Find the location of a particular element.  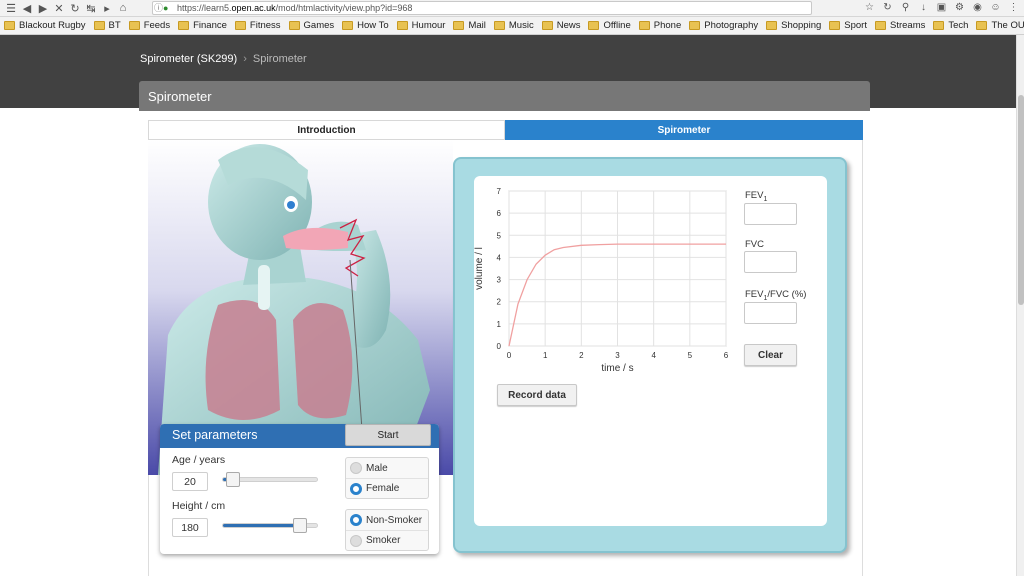

y-tick-label: 1 is located at coordinates (499, 324).